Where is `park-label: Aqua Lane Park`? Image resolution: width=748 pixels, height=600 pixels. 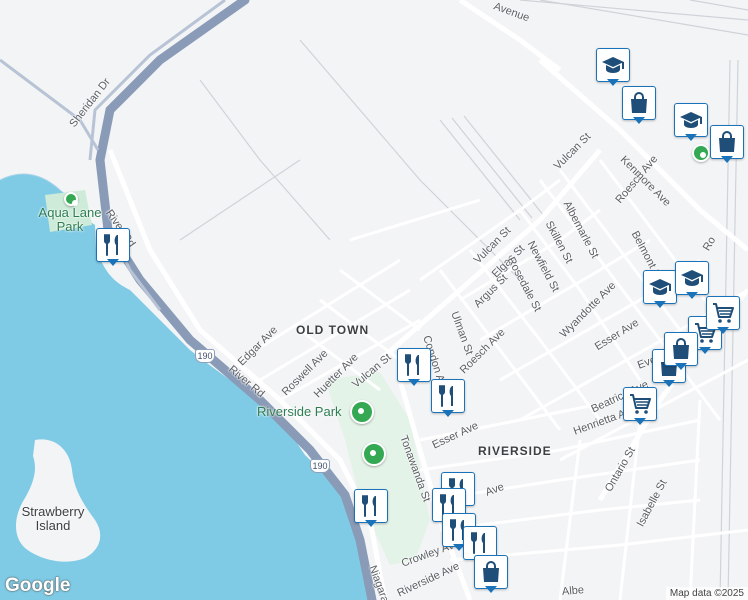 park-label: Aqua Lane Park is located at coordinates (70, 219).